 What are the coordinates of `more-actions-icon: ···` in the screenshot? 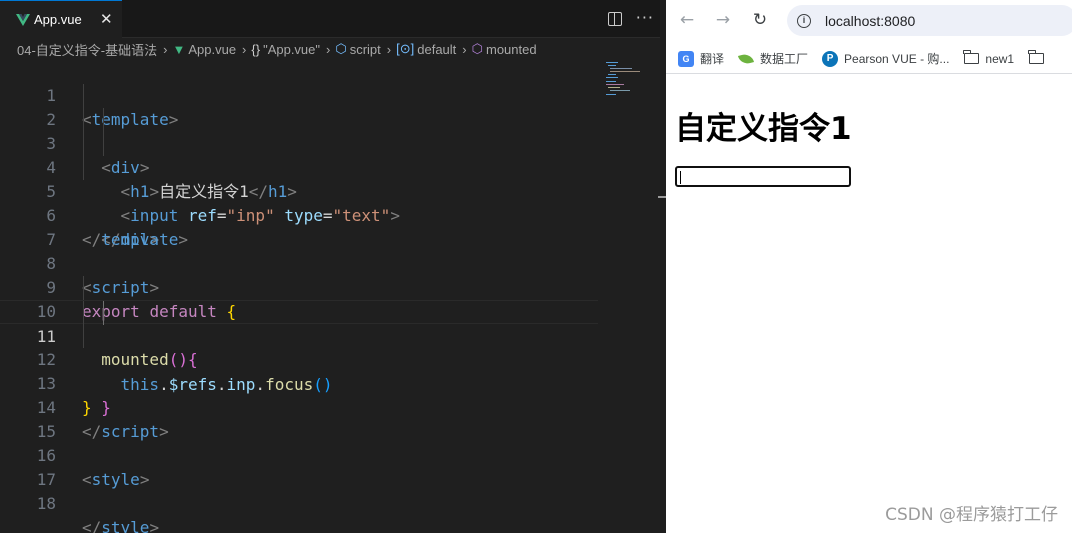 It's located at (645, 18).